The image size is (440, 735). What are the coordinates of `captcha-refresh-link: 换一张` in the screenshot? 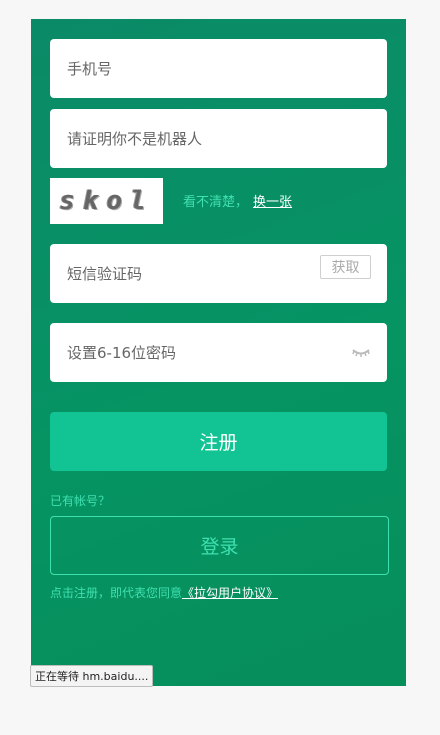 It's located at (272, 200).